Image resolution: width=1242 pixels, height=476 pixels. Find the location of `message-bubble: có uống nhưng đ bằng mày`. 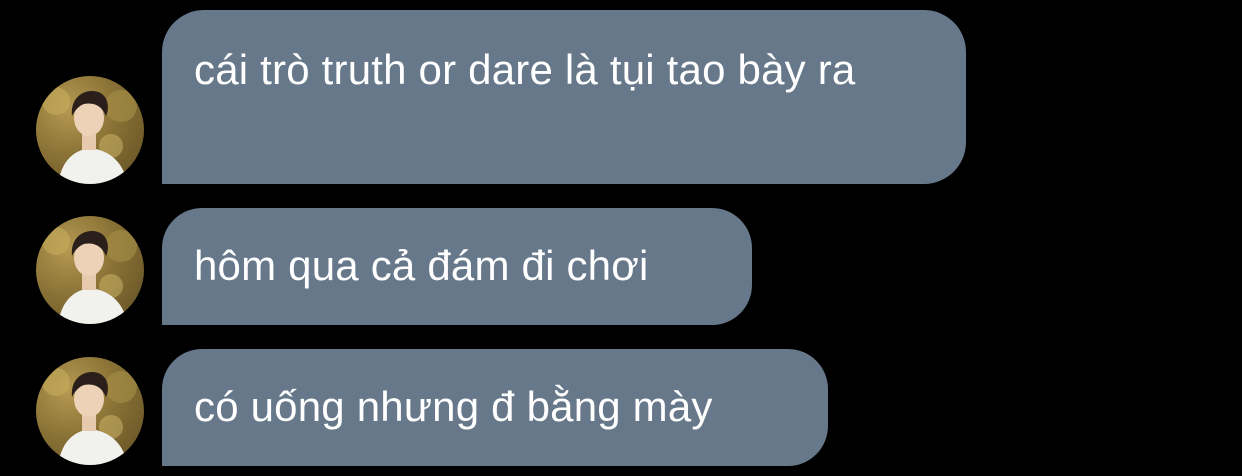

message-bubble: có uống nhưng đ bằng mày is located at coordinates (495, 407).